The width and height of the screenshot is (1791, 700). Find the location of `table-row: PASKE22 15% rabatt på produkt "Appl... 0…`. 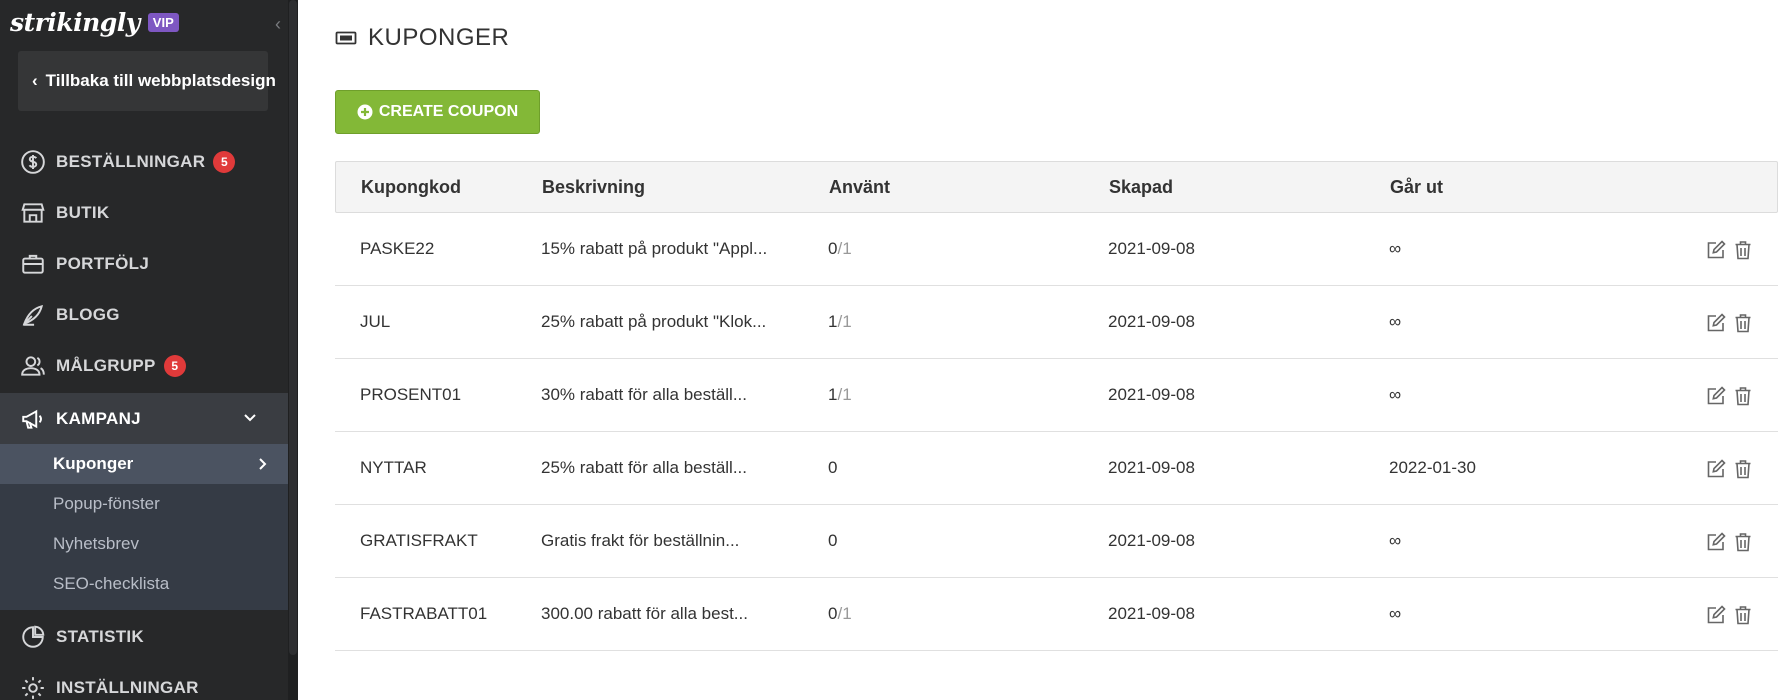

table-row: PASKE22 15% rabatt på produkt "Appl... 0… is located at coordinates (1056, 249).